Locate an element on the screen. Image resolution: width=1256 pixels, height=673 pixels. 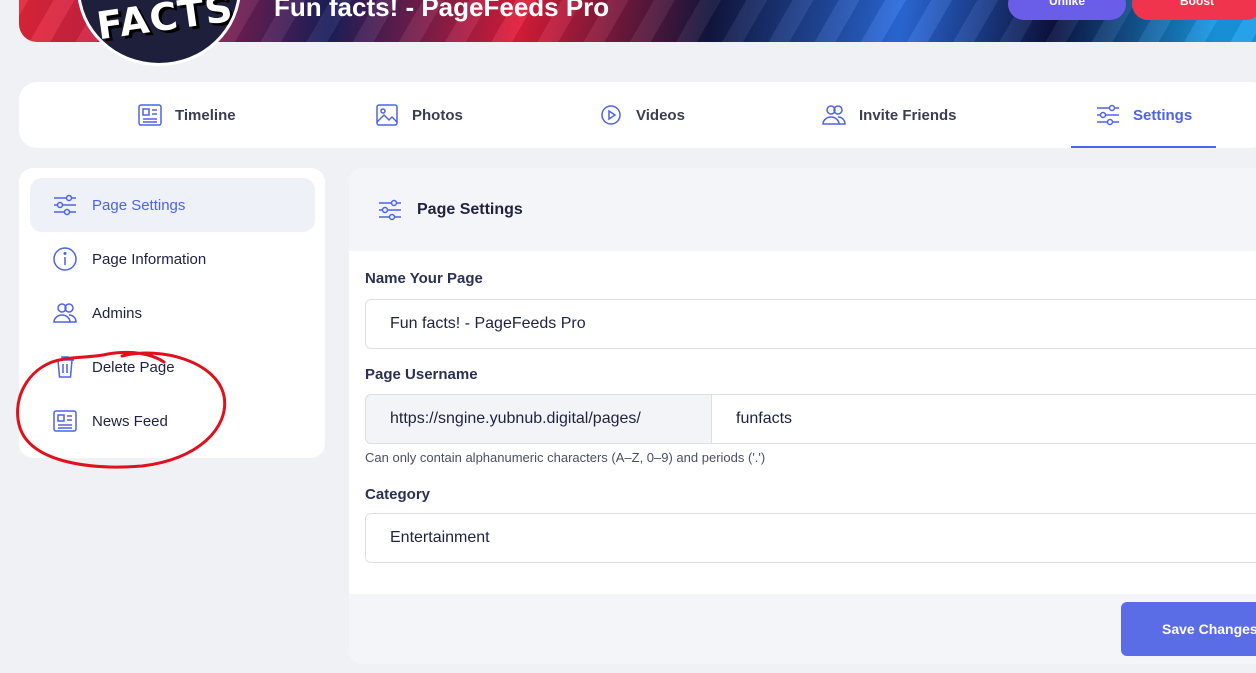
tab-settings: Settings is located at coordinates (1143, 115).